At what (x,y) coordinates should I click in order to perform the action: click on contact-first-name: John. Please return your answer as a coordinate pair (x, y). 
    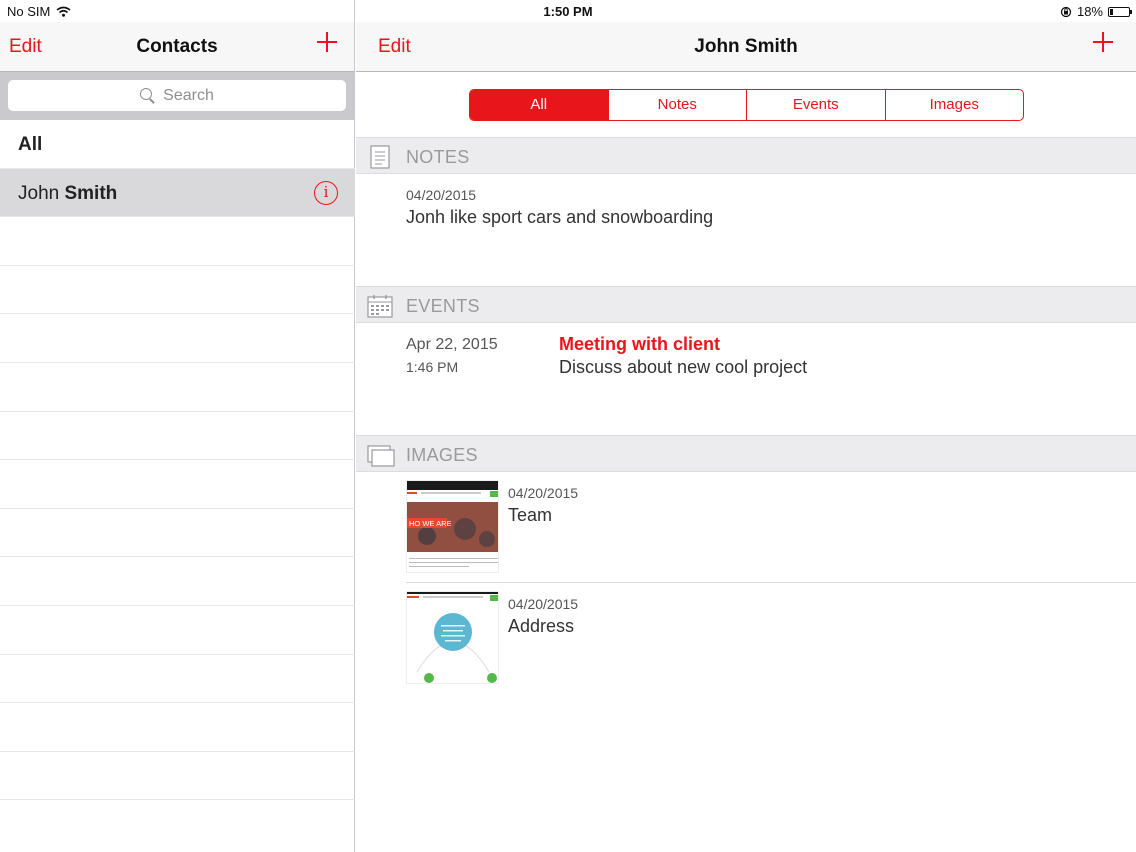
    Looking at the image, I should click on (41, 193).